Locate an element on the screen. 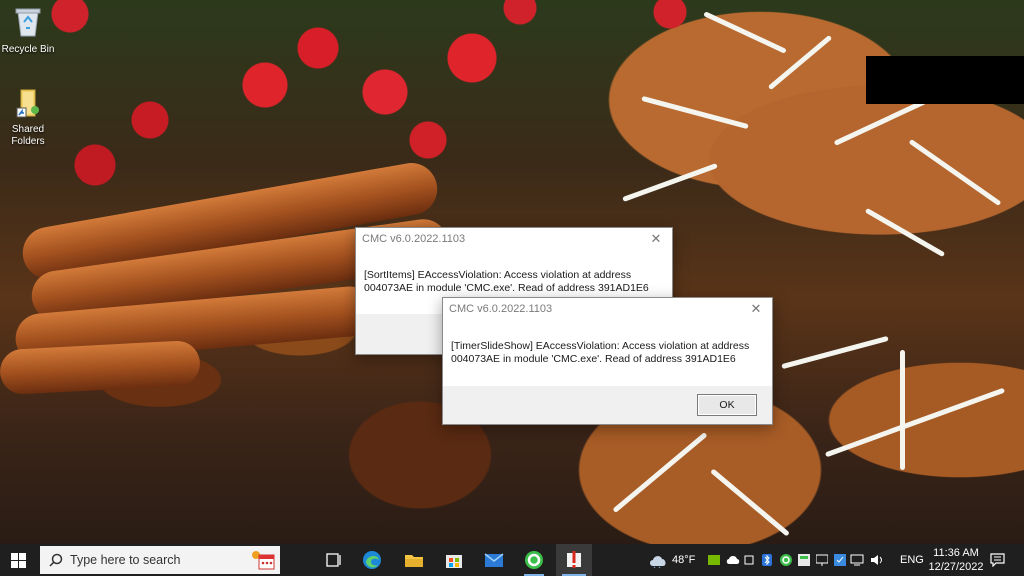 This screenshot has height=576, width=1024. desktop-icon-shared-folders: Shared Folders is located at coordinates (28, 118).